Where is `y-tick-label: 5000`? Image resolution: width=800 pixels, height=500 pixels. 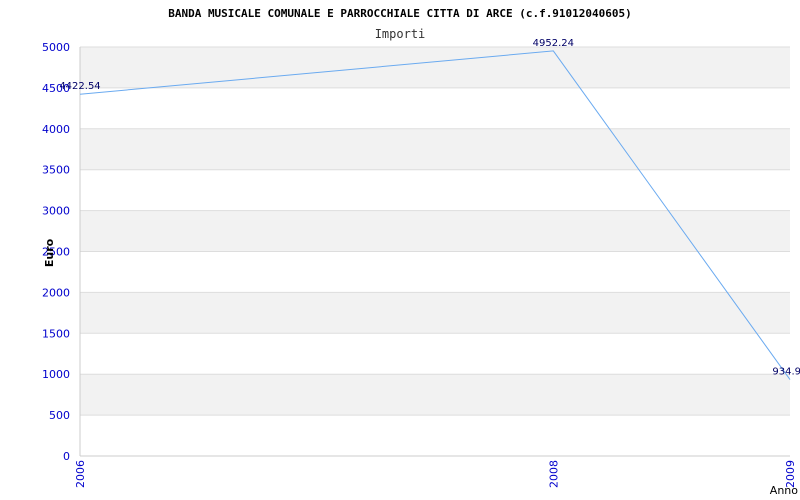
y-tick-label: 5000 is located at coordinates (56, 47).